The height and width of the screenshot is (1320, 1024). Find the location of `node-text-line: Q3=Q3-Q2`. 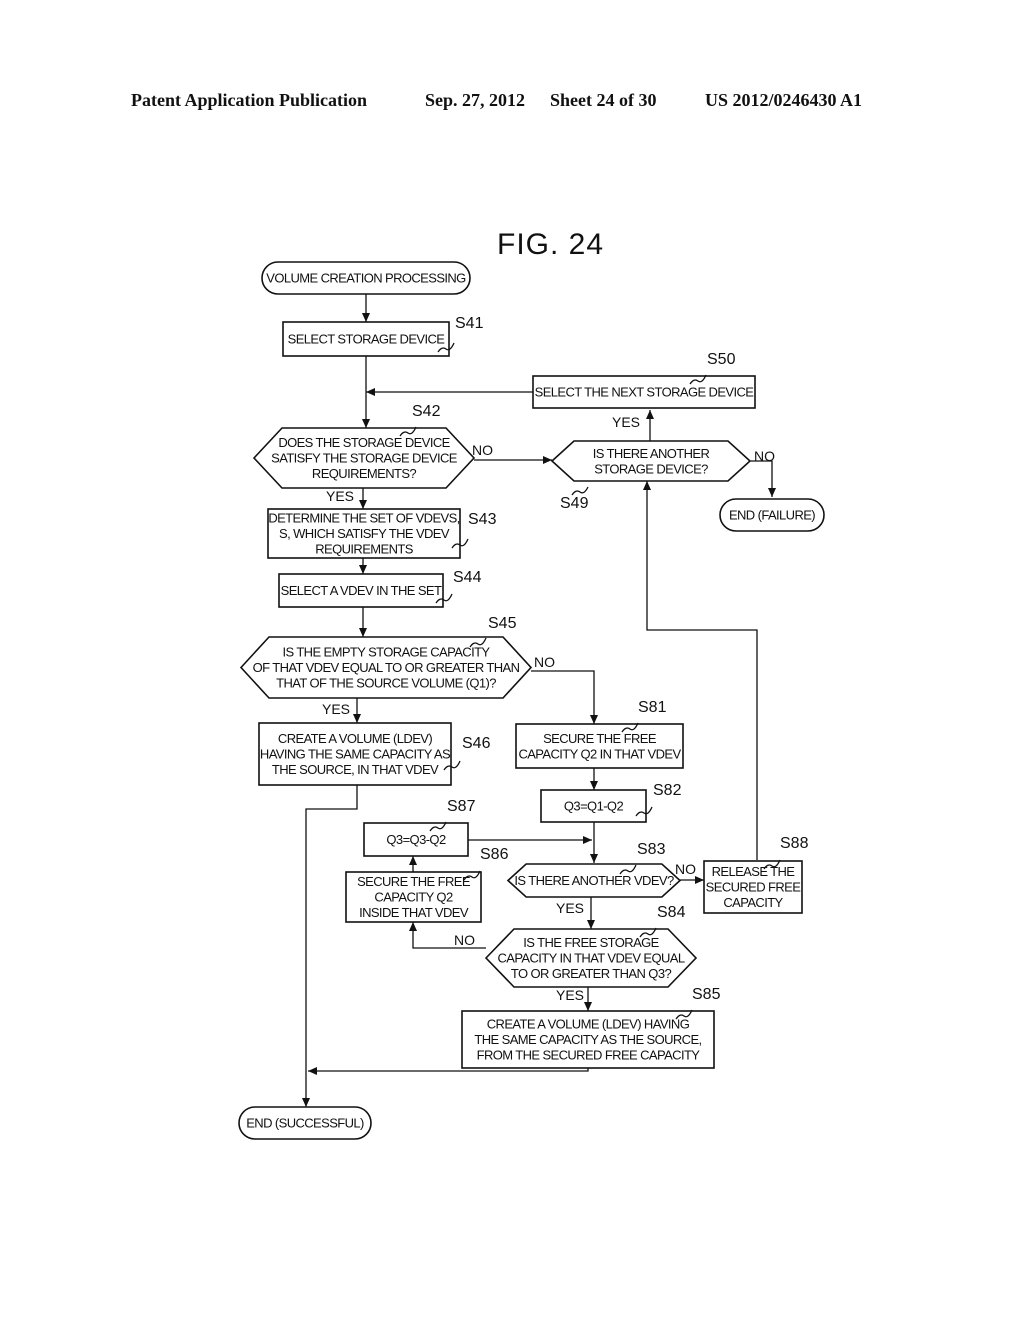

node-text-line: Q3=Q3-Q2 is located at coordinates (416, 839).